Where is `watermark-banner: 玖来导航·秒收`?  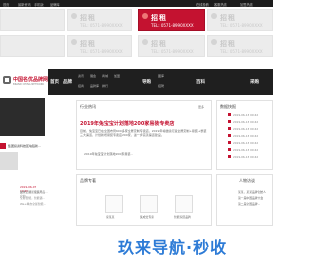
watermark-banner: 玖来导航·秒收 is located at coordinates (136, 244).